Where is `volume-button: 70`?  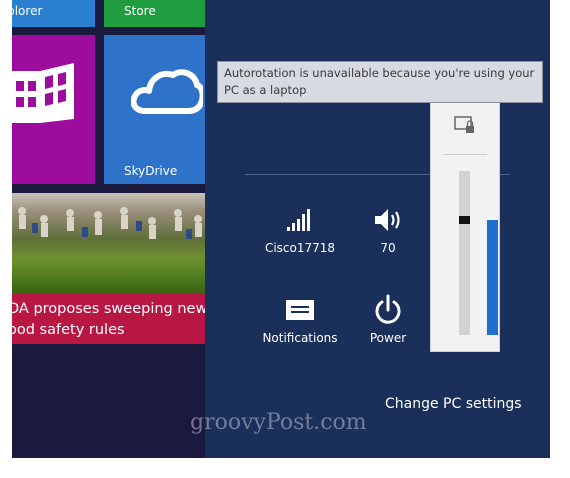 volume-button: 70 is located at coordinates (388, 229).